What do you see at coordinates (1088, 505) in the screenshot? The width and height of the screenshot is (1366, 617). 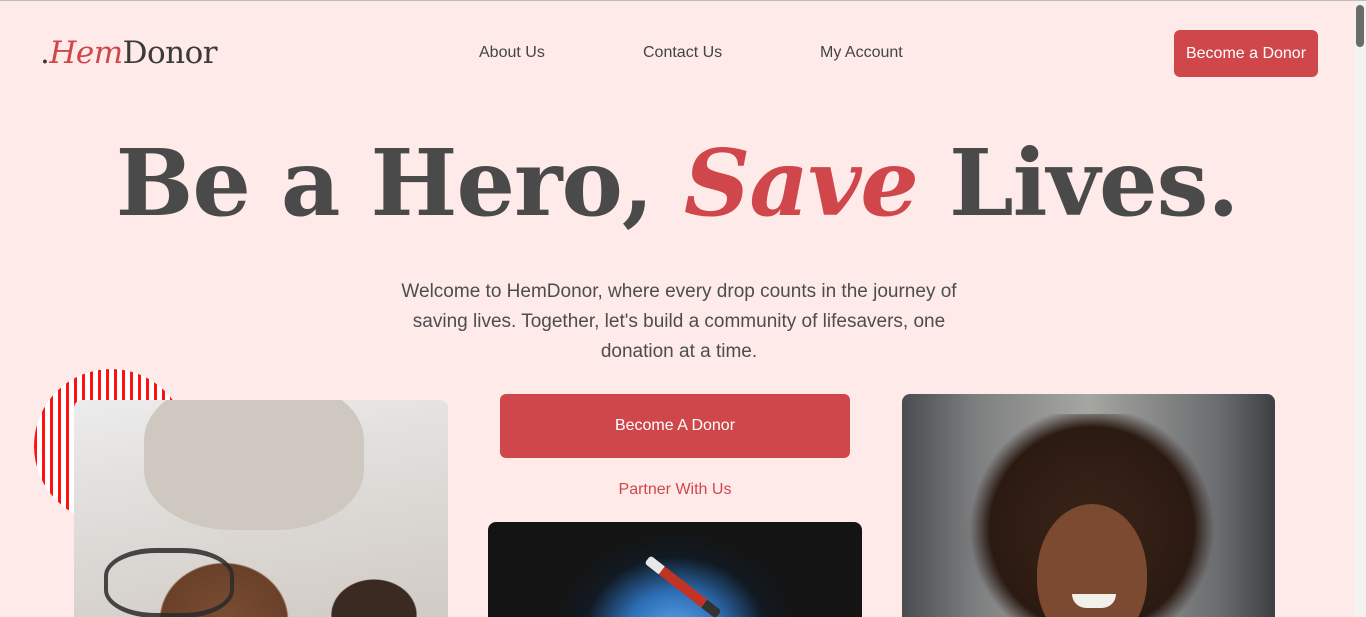 I see `smiling-woman-photo` at bounding box center [1088, 505].